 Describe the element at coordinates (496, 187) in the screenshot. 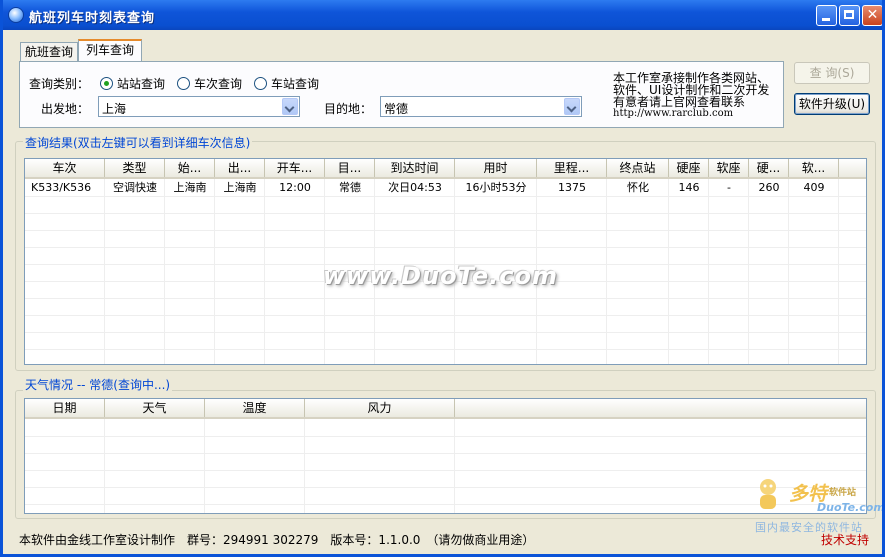

I see `table-cell: 16小时53分` at that location.